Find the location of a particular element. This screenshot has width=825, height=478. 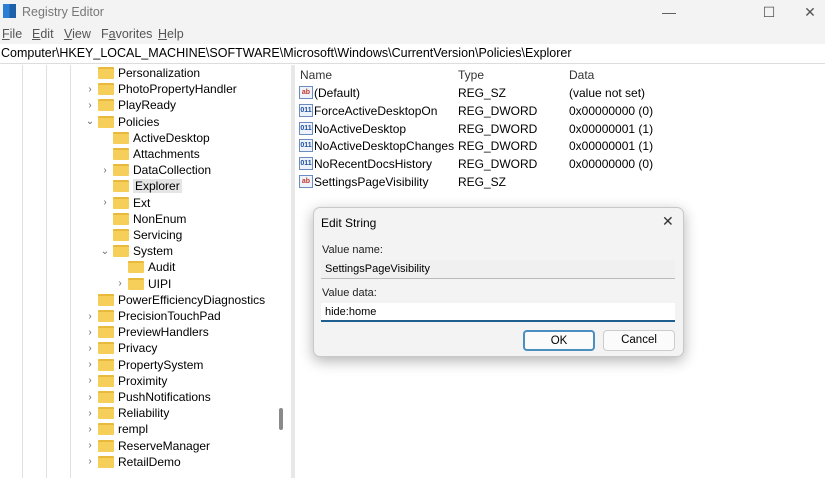

value-data-input: hide:home is located at coordinates (498, 312).